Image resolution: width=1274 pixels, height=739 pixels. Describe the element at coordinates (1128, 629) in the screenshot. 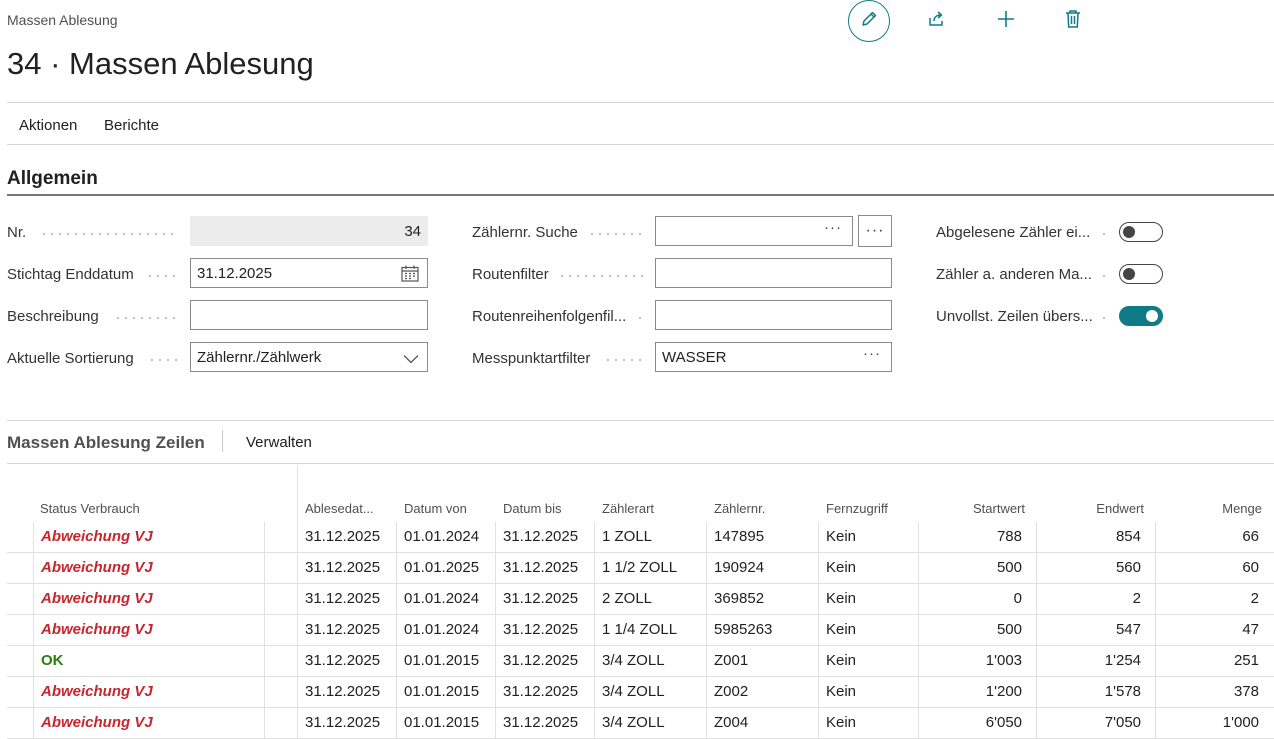

I see `cell-endwert: 547` at that location.